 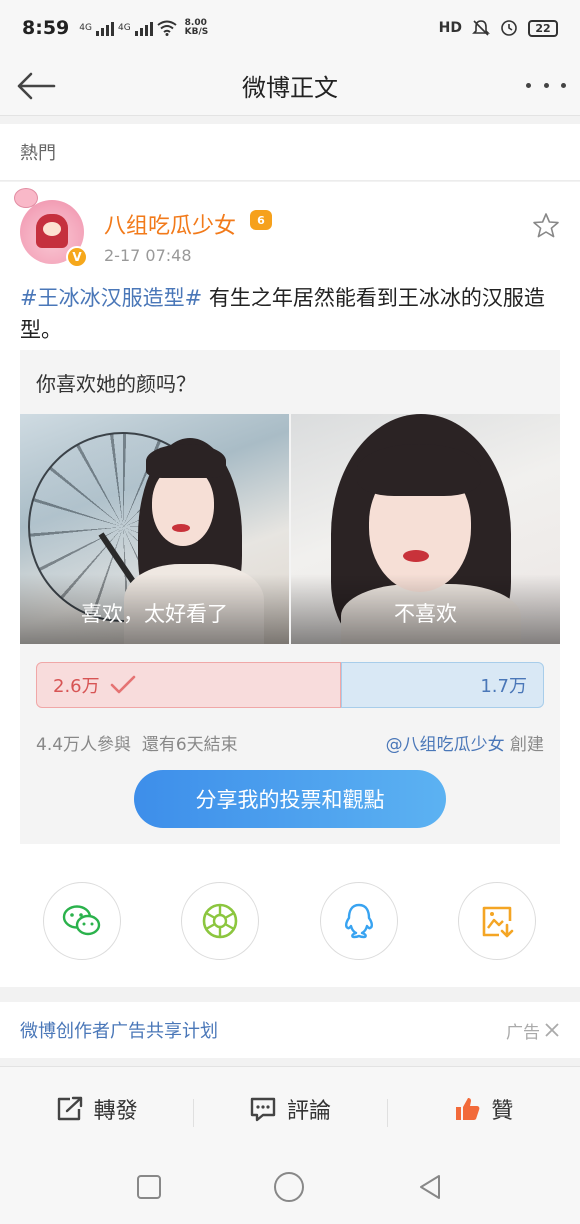 What do you see at coordinates (468, 1108) in the screenshot?
I see `thumbs-up-icon` at bounding box center [468, 1108].